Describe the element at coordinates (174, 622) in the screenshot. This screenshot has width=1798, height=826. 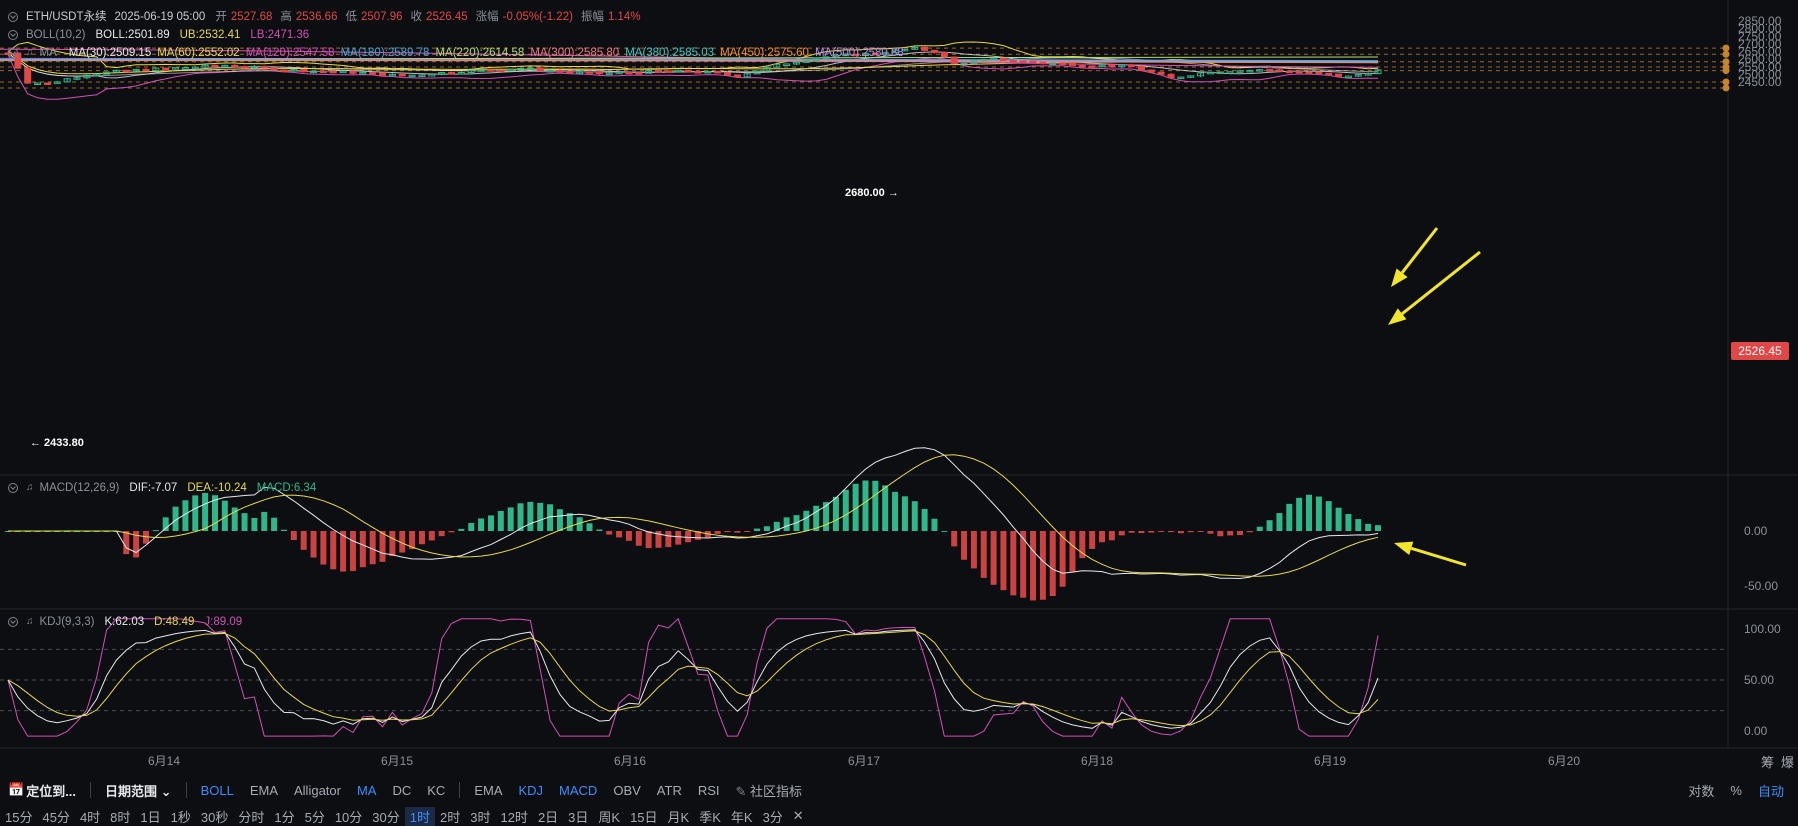
I see `kdj-d: D:48.49` at that location.